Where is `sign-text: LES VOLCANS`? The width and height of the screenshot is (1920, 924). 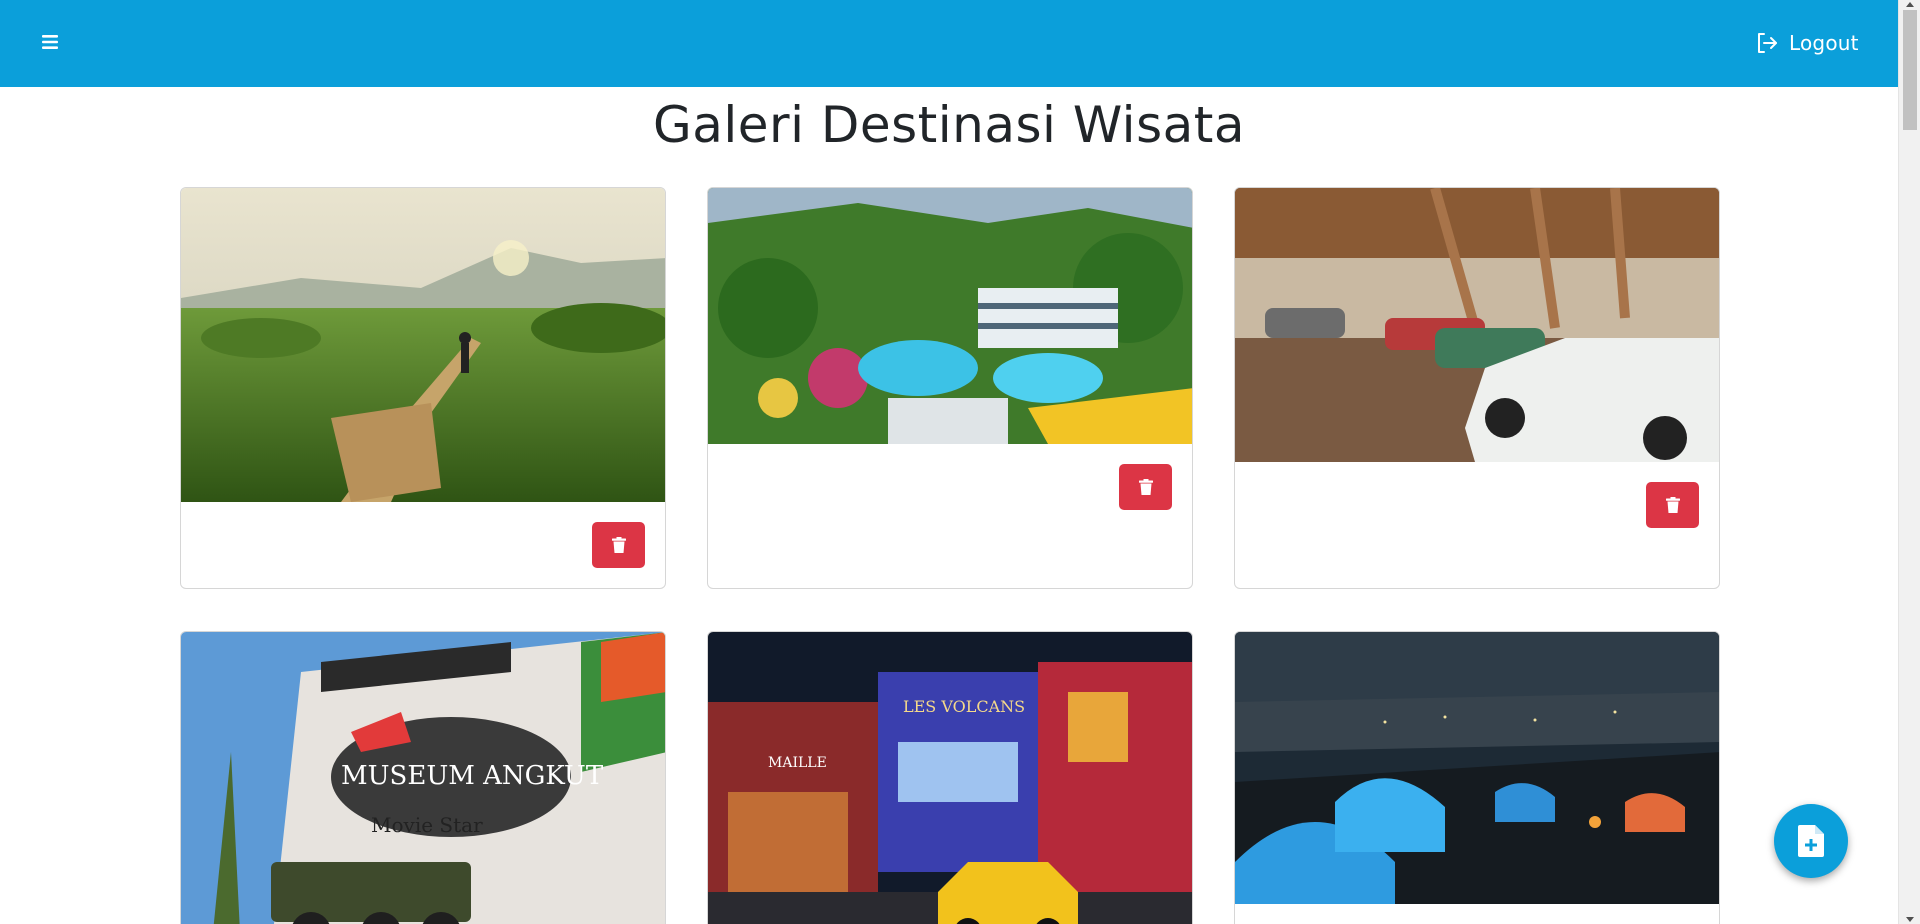
sign-text: LES VOLCANS is located at coordinates (964, 706).